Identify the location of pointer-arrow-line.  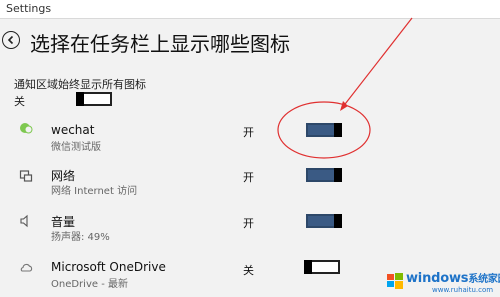
(377, 63).